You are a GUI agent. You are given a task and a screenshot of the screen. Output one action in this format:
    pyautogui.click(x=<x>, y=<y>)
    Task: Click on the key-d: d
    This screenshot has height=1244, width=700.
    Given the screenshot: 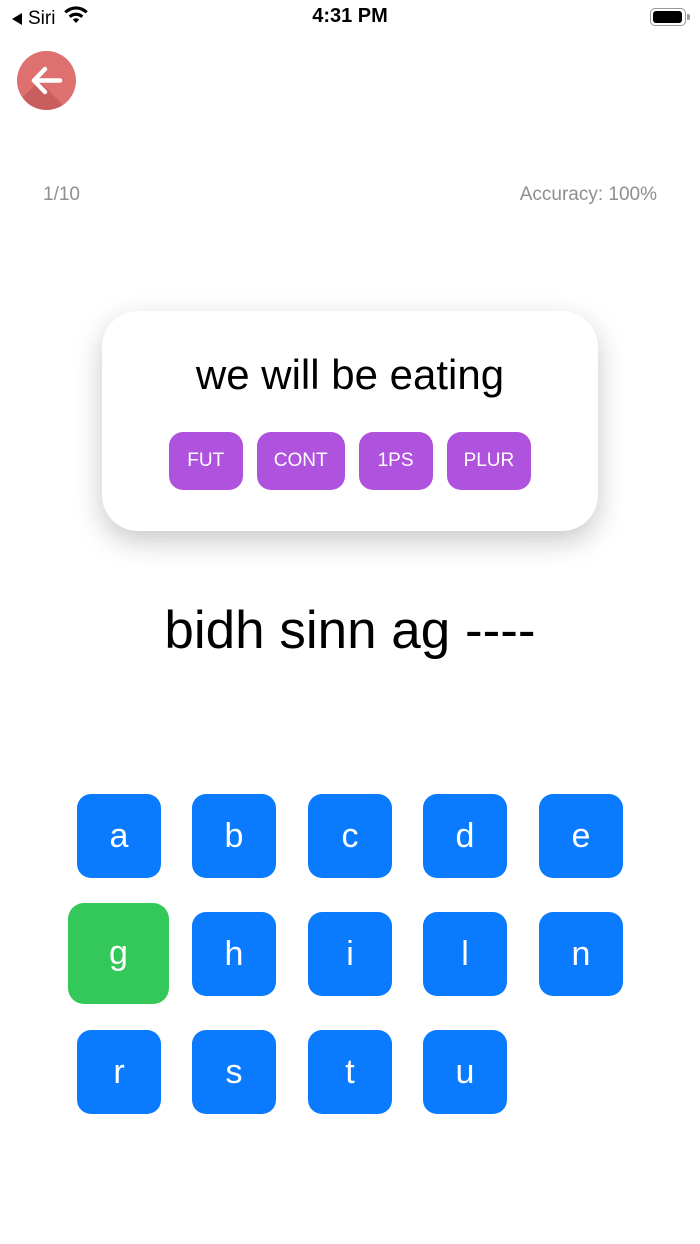 What is the action you would take?
    pyautogui.click(x=465, y=836)
    